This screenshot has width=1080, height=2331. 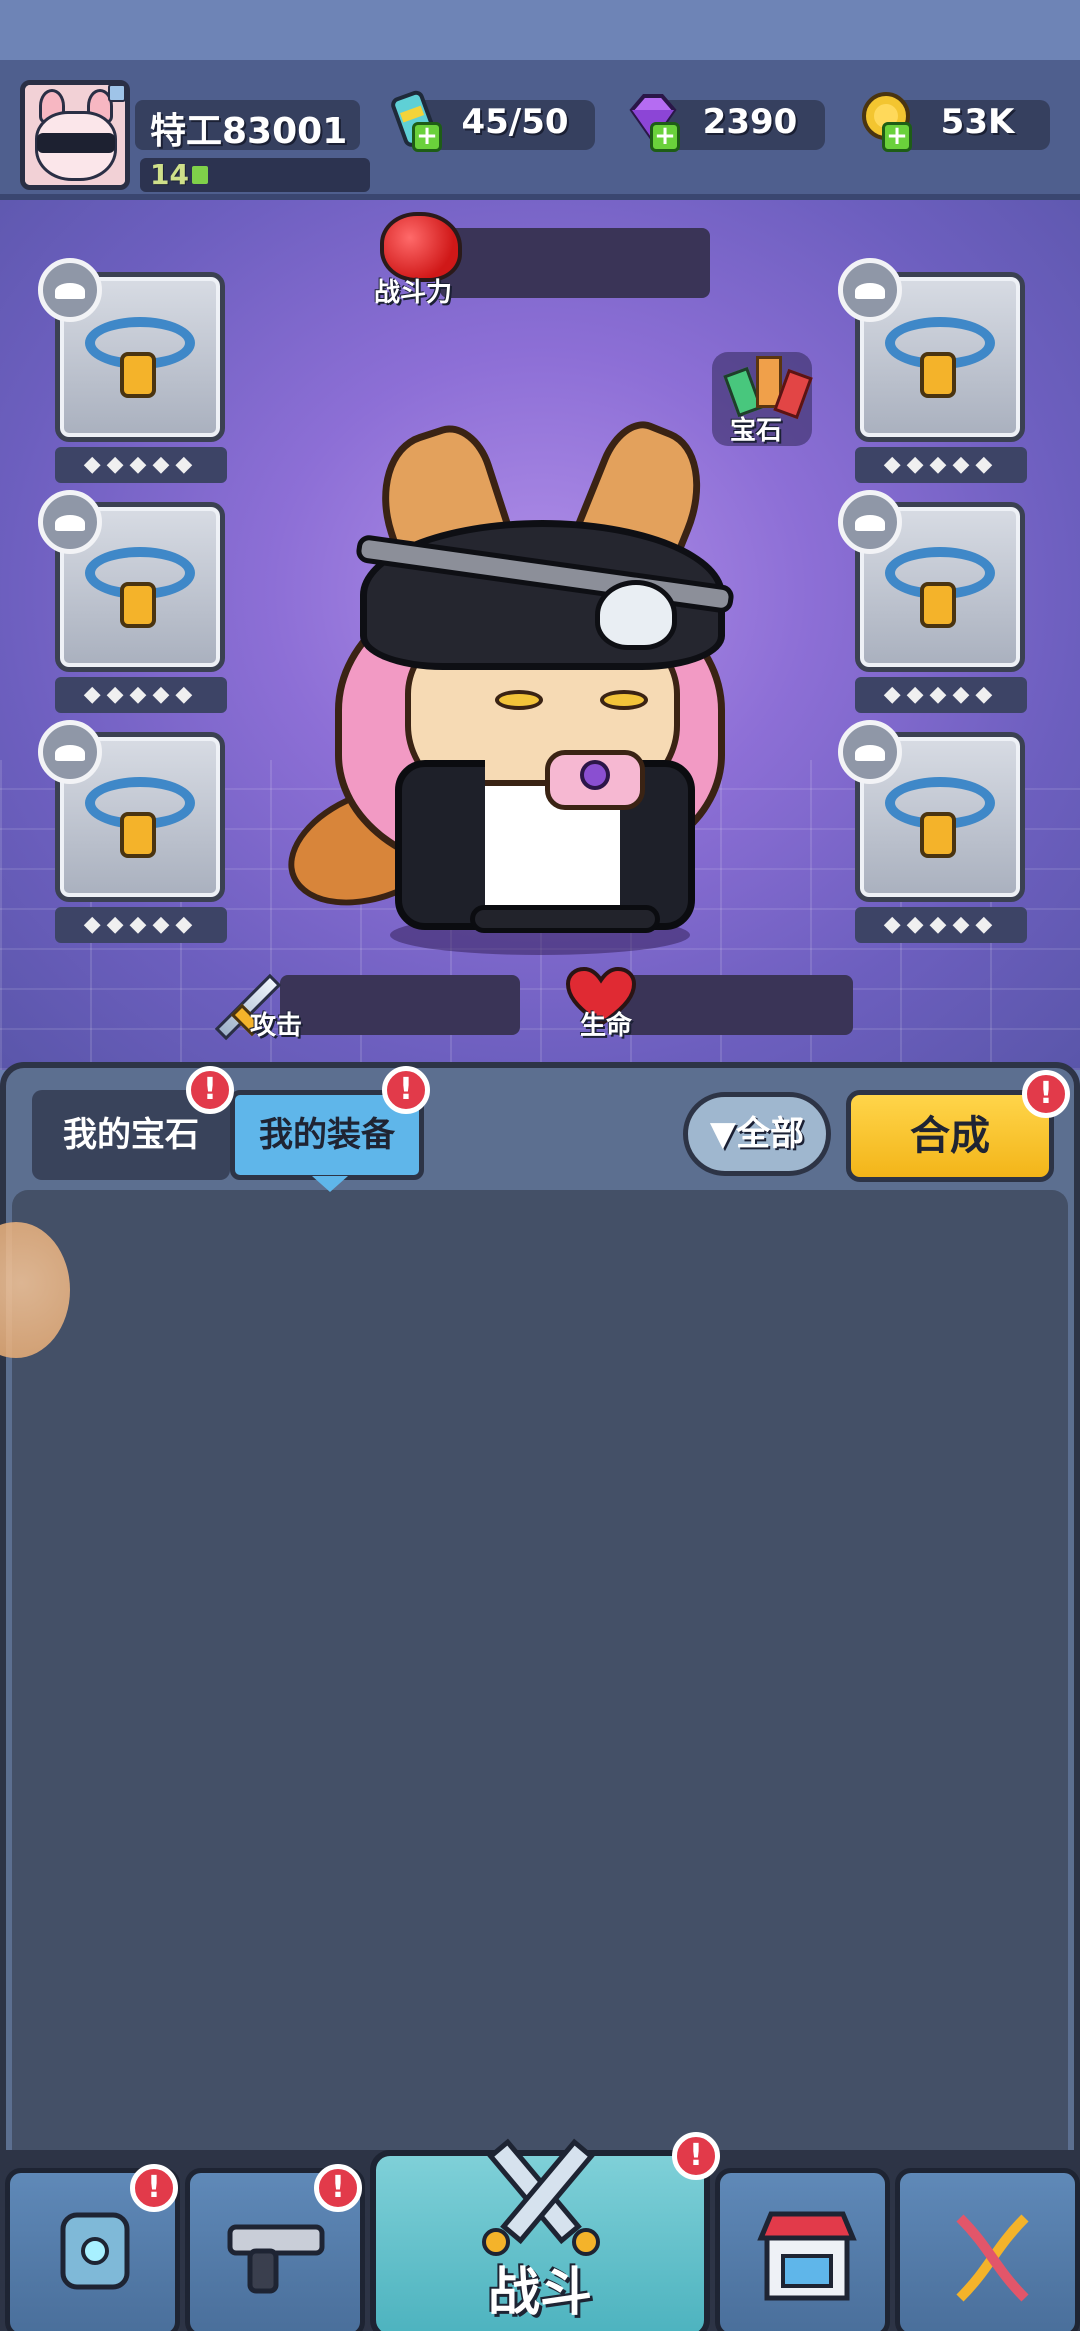 What do you see at coordinates (200, 175) in the screenshot?
I see `level-progress-bar` at bounding box center [200, 175].